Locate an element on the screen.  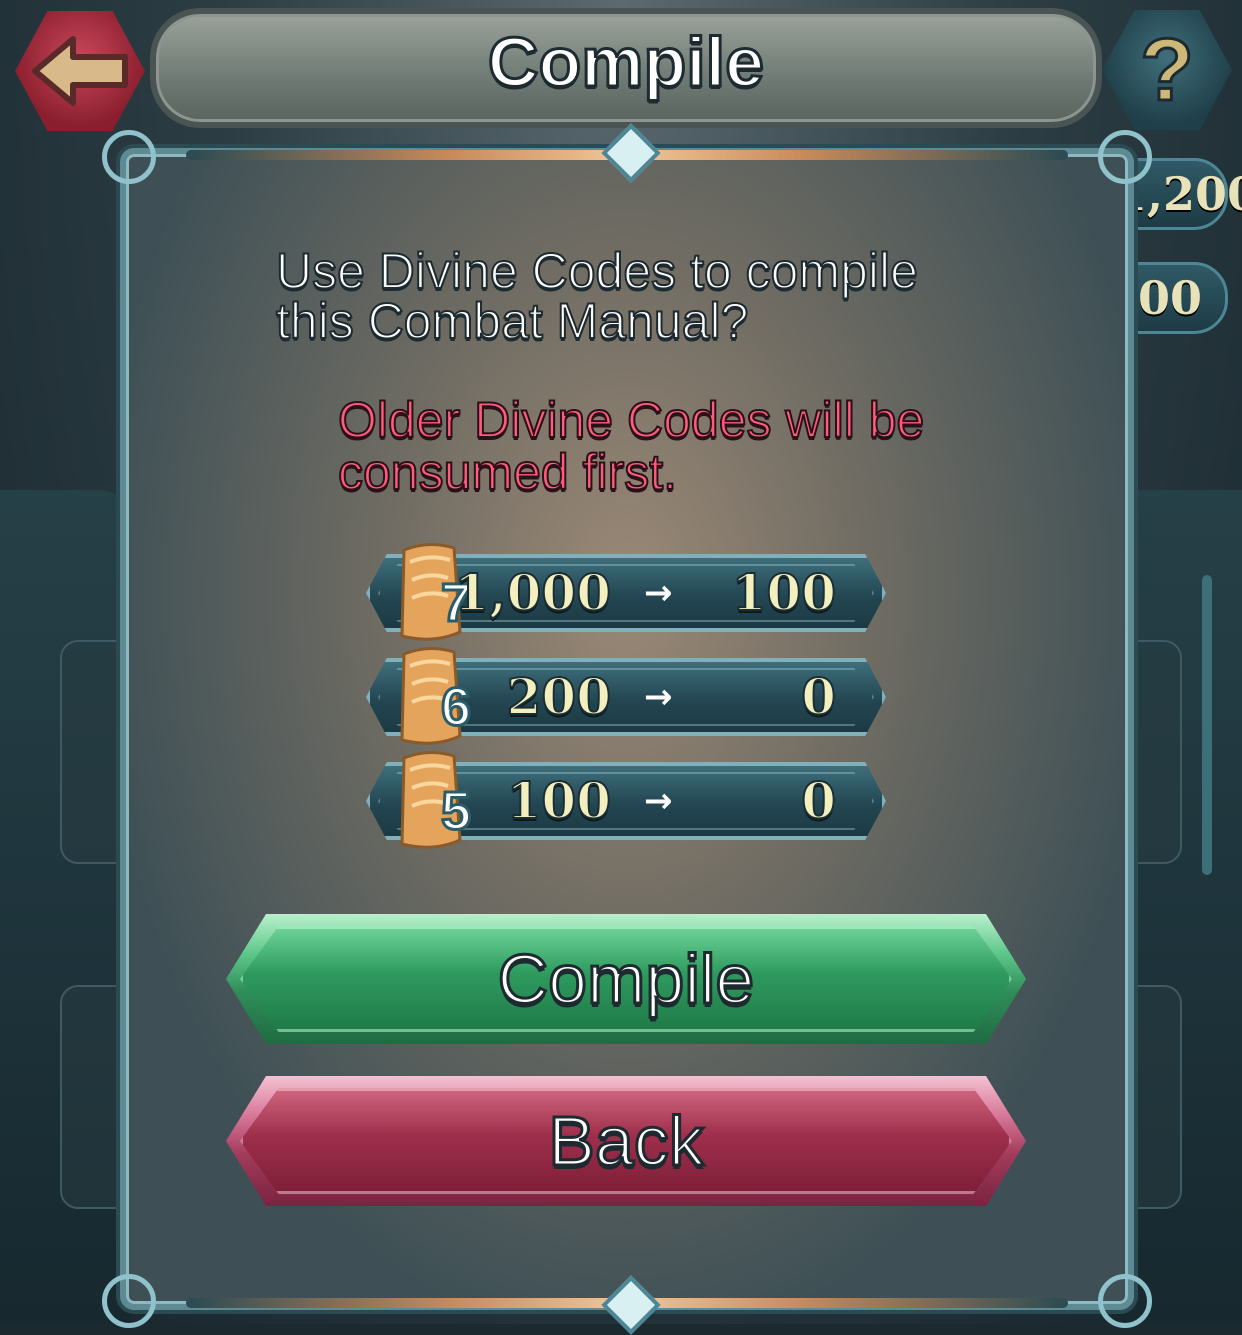
code-remaining-count: 100 is located at coordinates (784, 592).